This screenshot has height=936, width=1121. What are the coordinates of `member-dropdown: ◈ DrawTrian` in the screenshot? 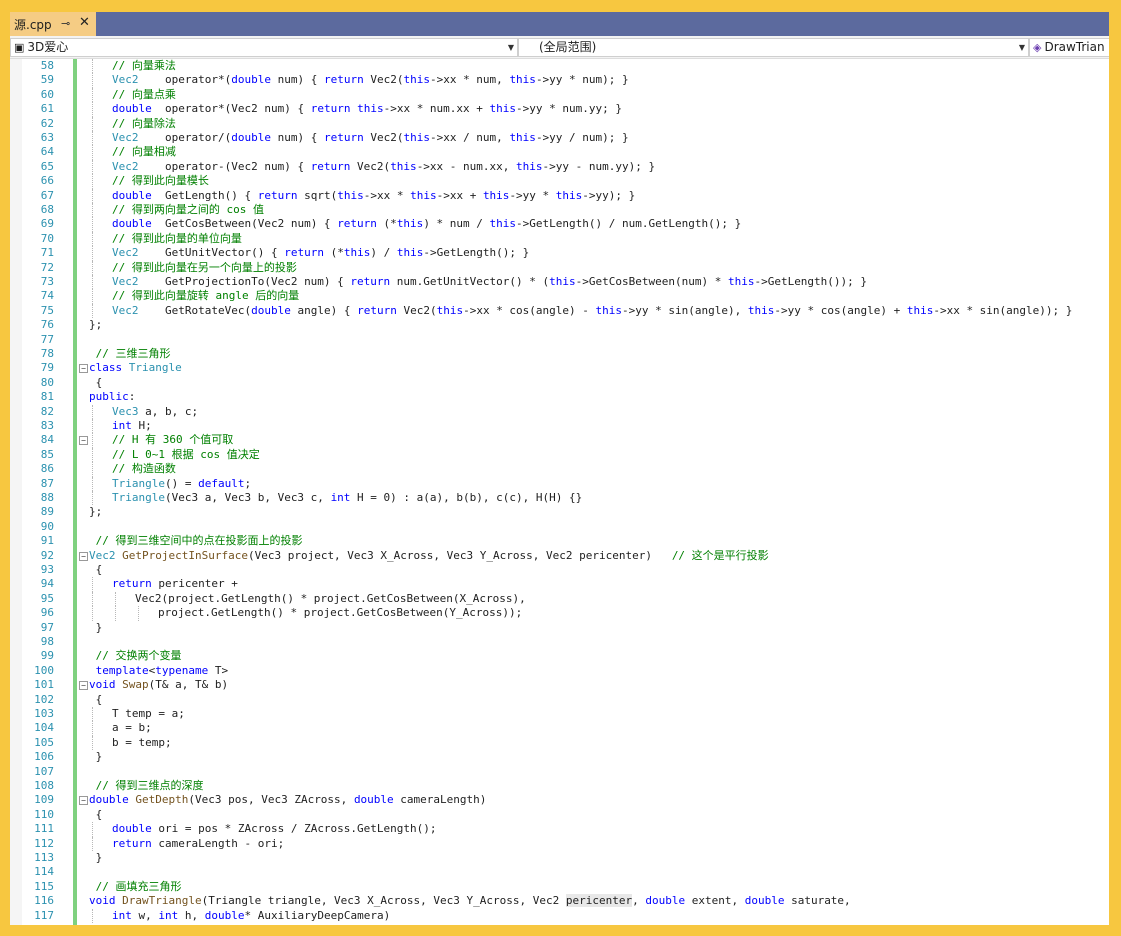 It's located at (1069, 47).